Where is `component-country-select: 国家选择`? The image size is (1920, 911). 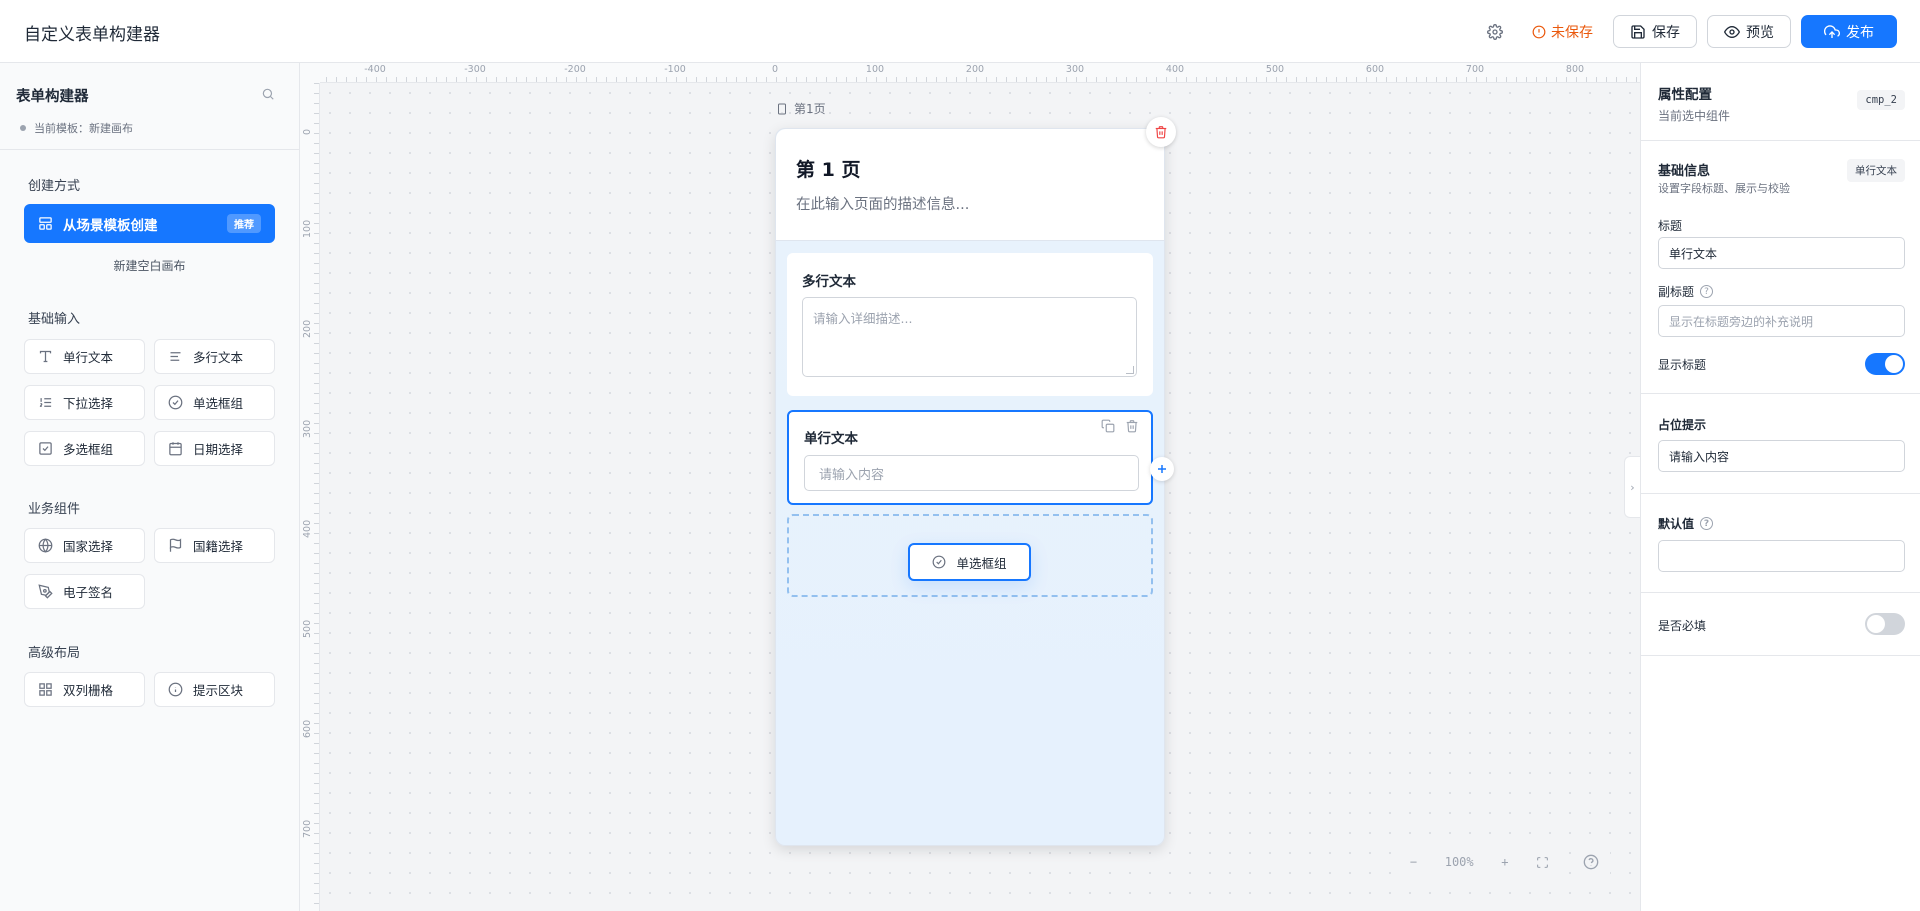 component-country-select: 国家选择 is located at coordinates (84, 545).